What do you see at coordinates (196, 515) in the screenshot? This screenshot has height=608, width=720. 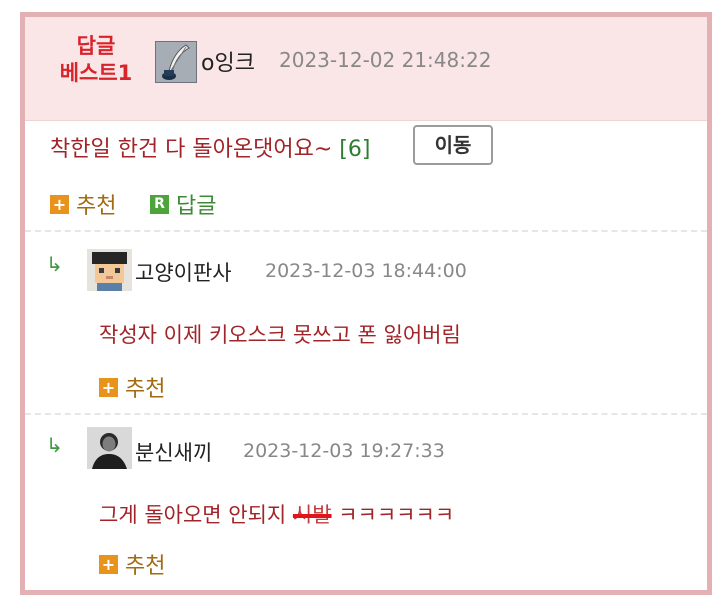 I see `comment-text-prefix: 그게 돌아오면 안되지` at bounding box center [196, 515].